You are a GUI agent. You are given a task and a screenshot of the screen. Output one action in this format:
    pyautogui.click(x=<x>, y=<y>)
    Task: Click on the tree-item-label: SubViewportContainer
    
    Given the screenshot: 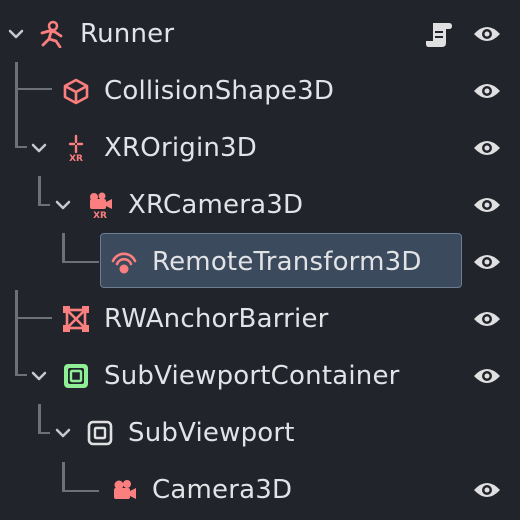 What is the action you would take?
    pyautogui.click(x=252, y=376)
    